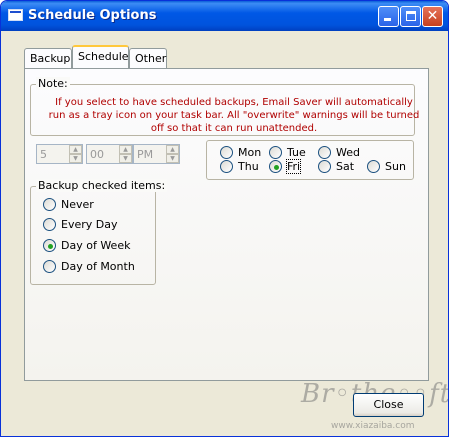  I want to click on radio-never: Never, so click(93, 205).